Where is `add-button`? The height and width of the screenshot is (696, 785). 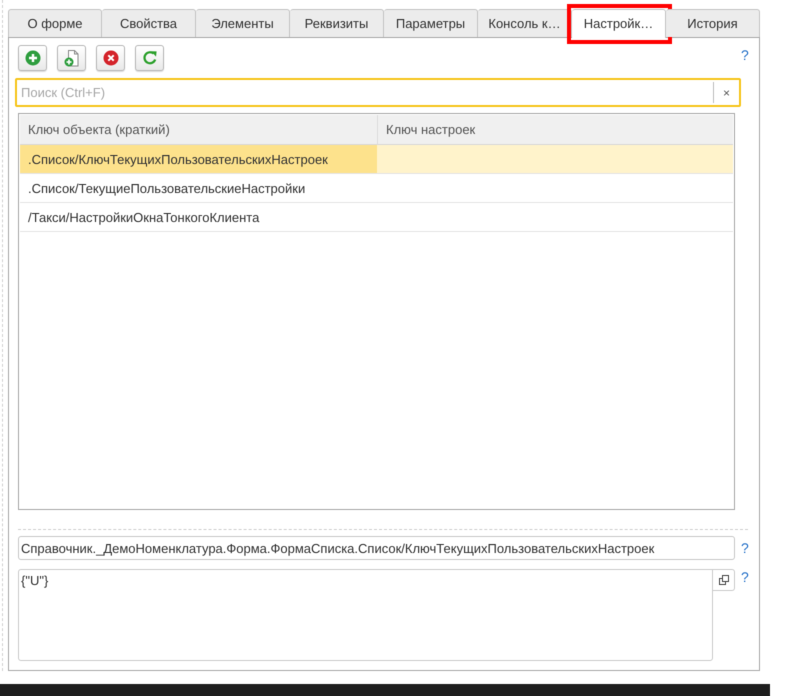
add-button is located at coordinates (32, 58).